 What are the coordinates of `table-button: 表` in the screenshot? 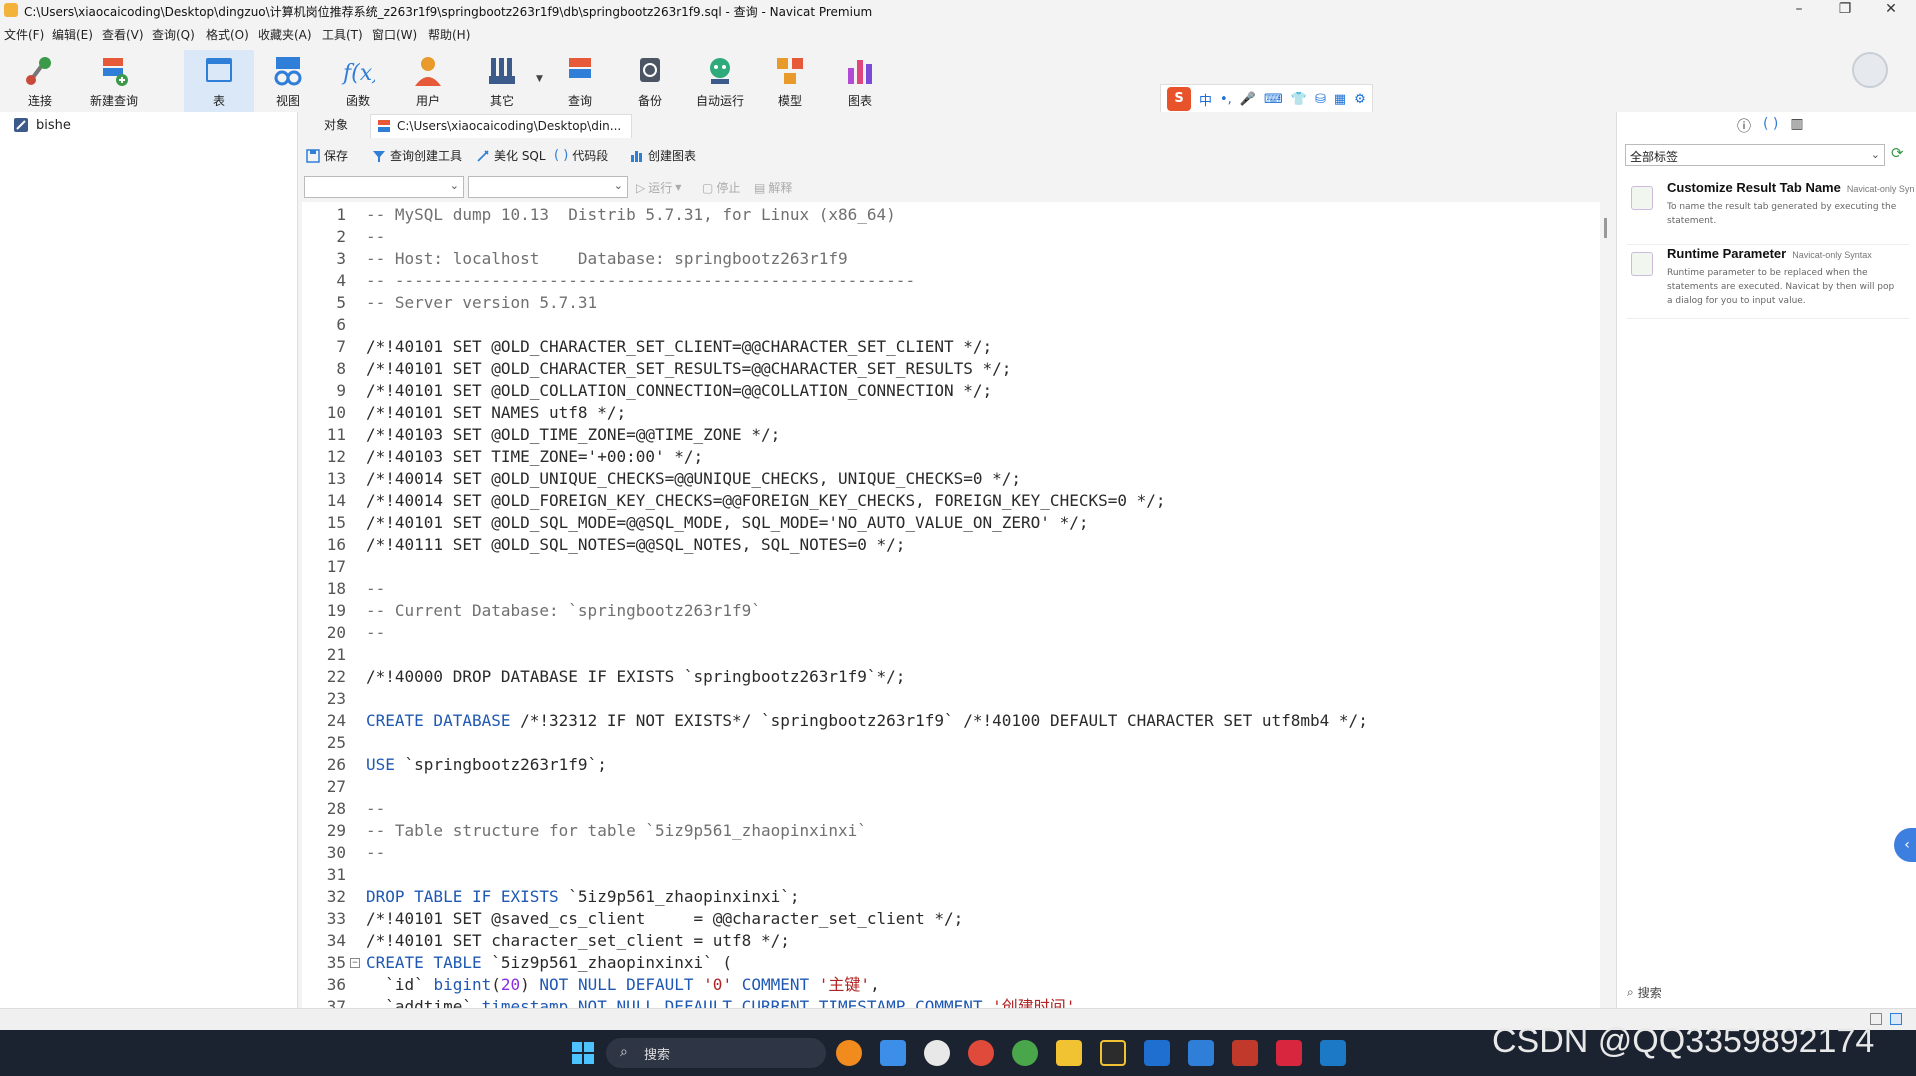 It's located at (219, 81).